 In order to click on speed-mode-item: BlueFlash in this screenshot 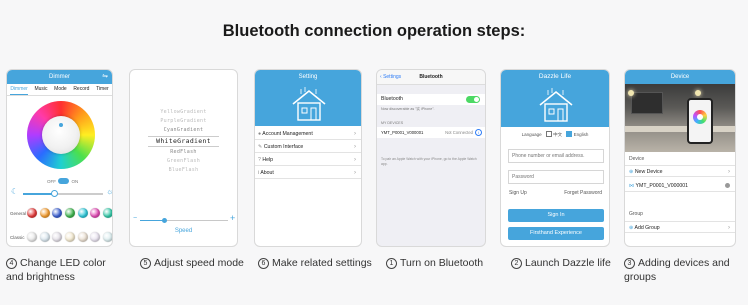, I will do `click(183, 170)`.